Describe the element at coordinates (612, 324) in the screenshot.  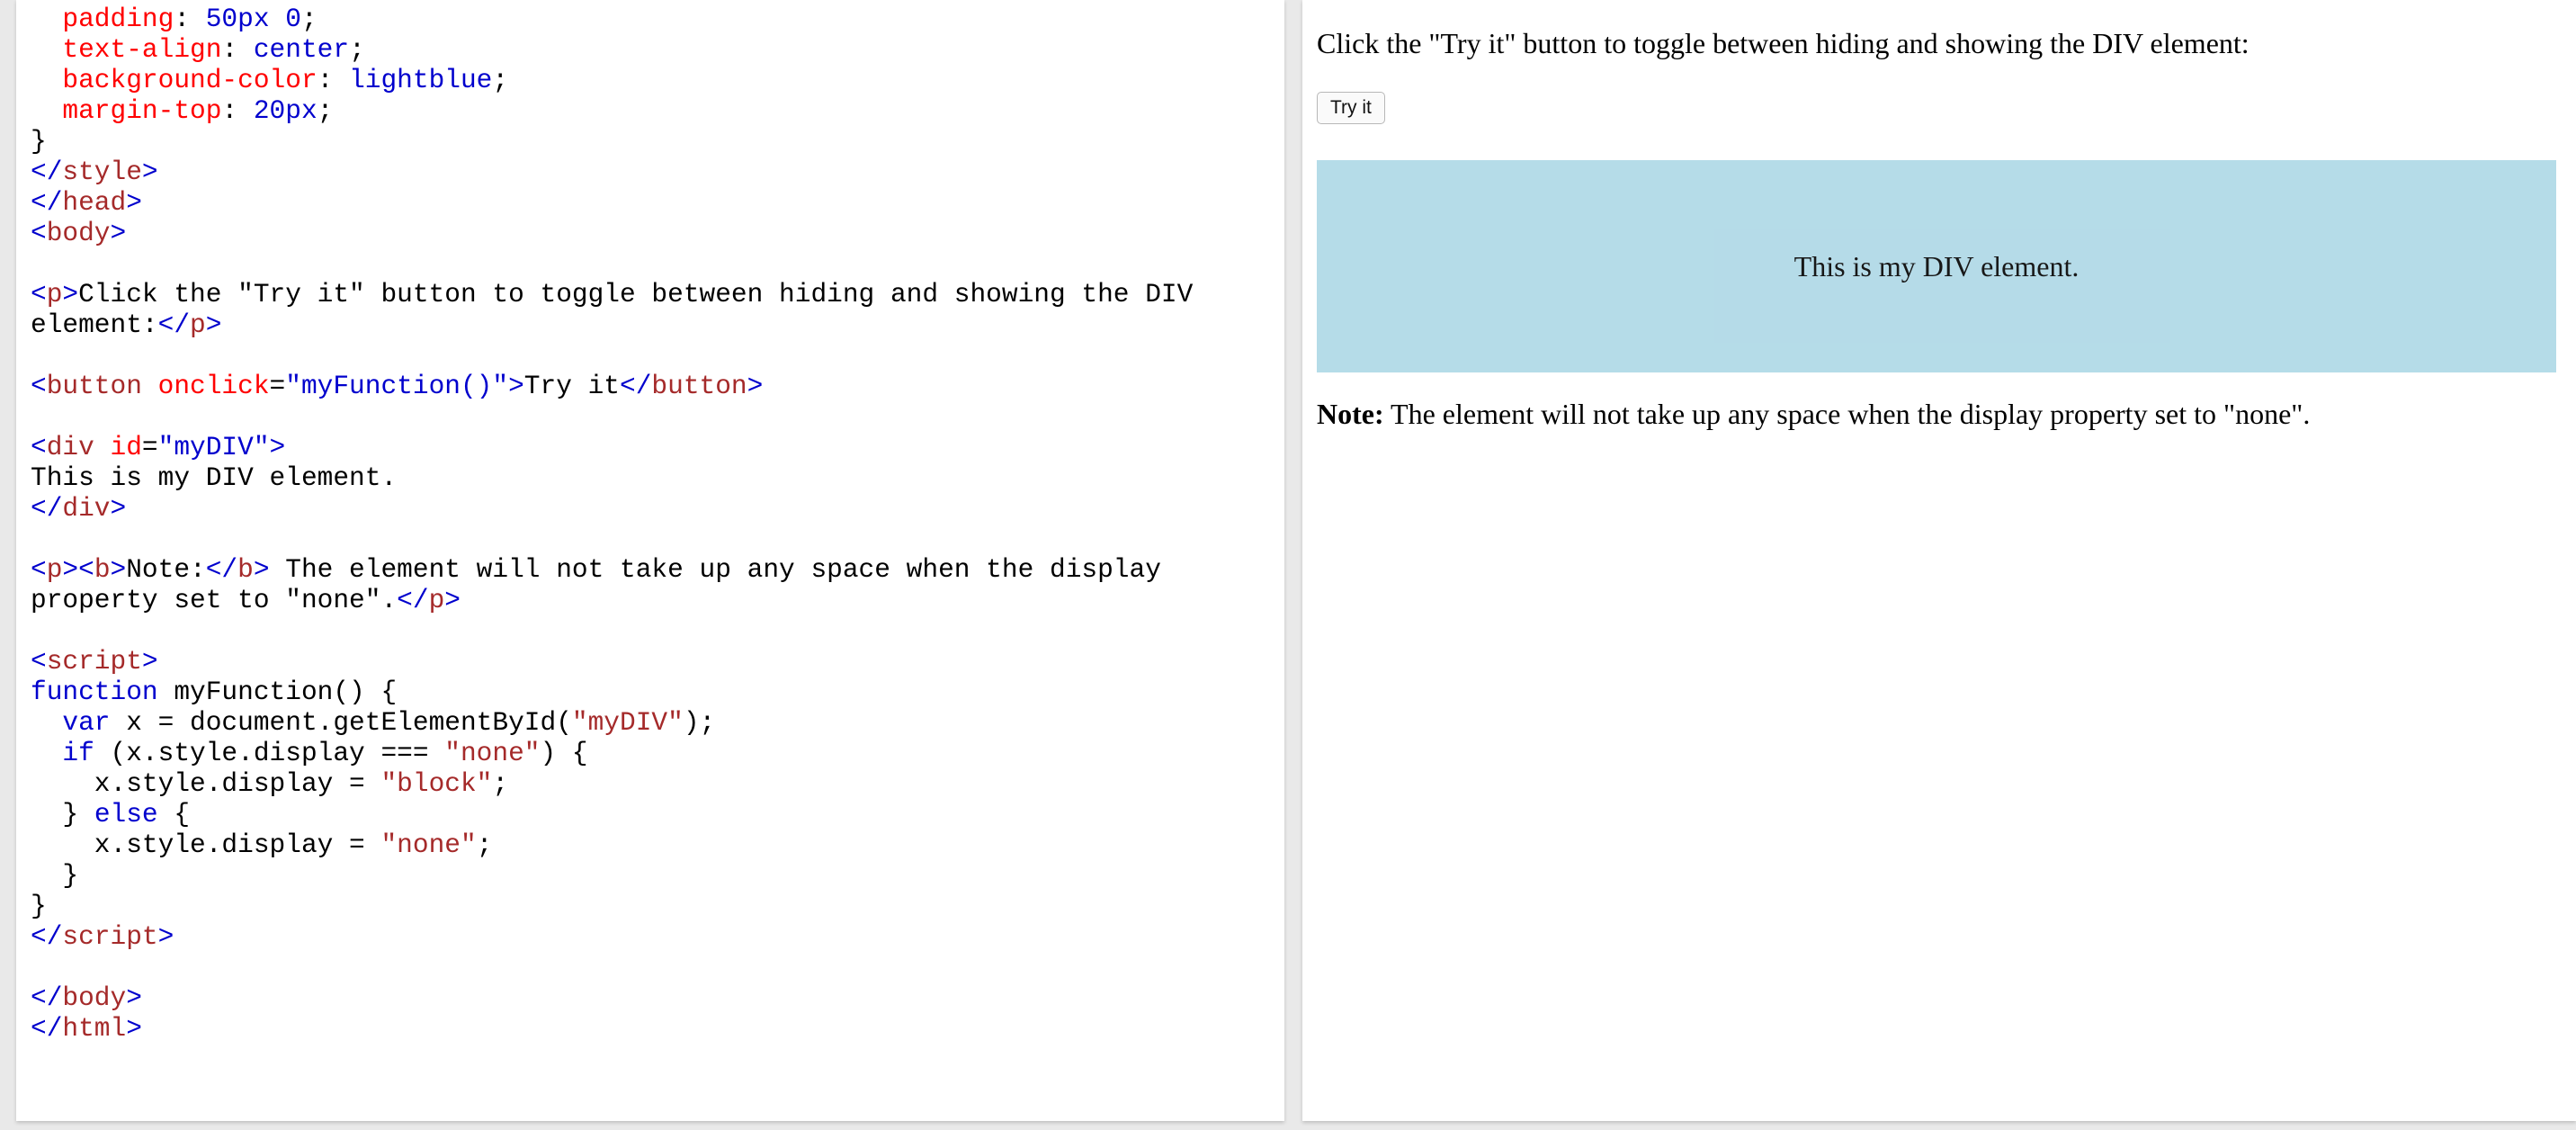
I see `code-line: element:</p>` at that location.